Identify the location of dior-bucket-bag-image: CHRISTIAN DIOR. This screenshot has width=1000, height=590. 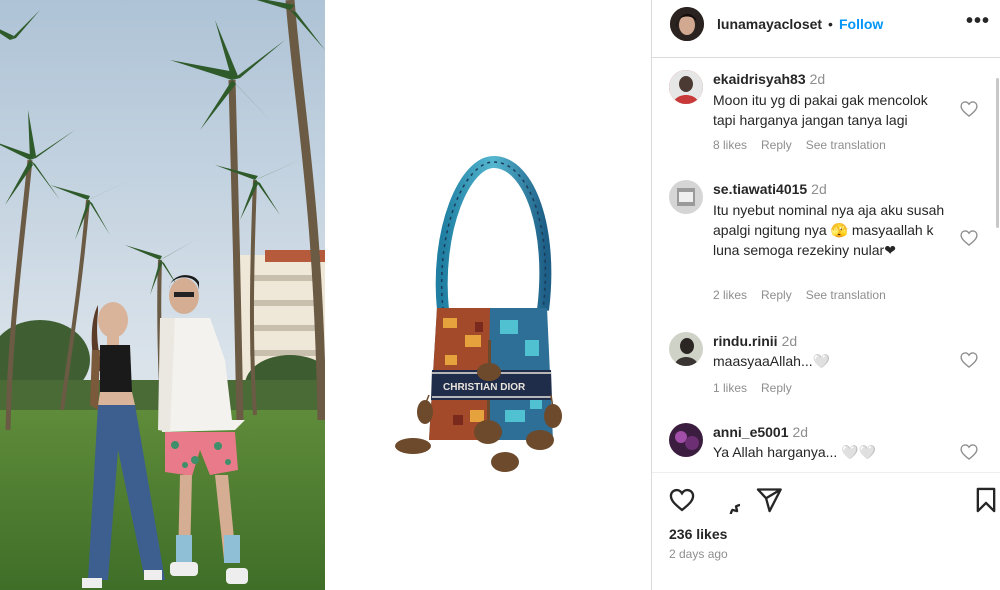
(478, 314).